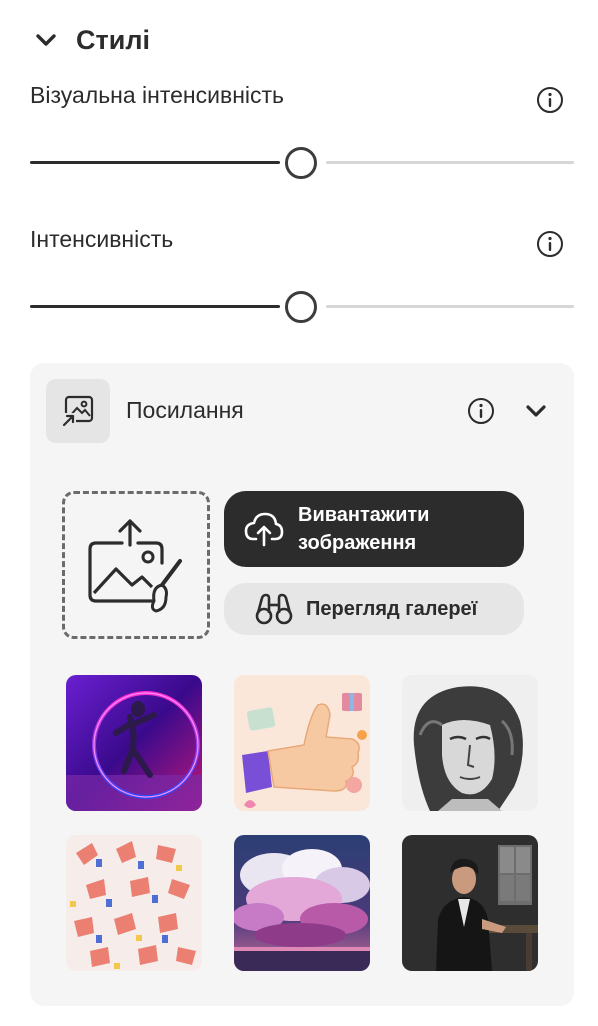 The width and height of the screenshot is (598, 1026). Describe the element at coordinates (302, 743) in the screenshot. I see `thumbnail-thumbs-up` at that location.